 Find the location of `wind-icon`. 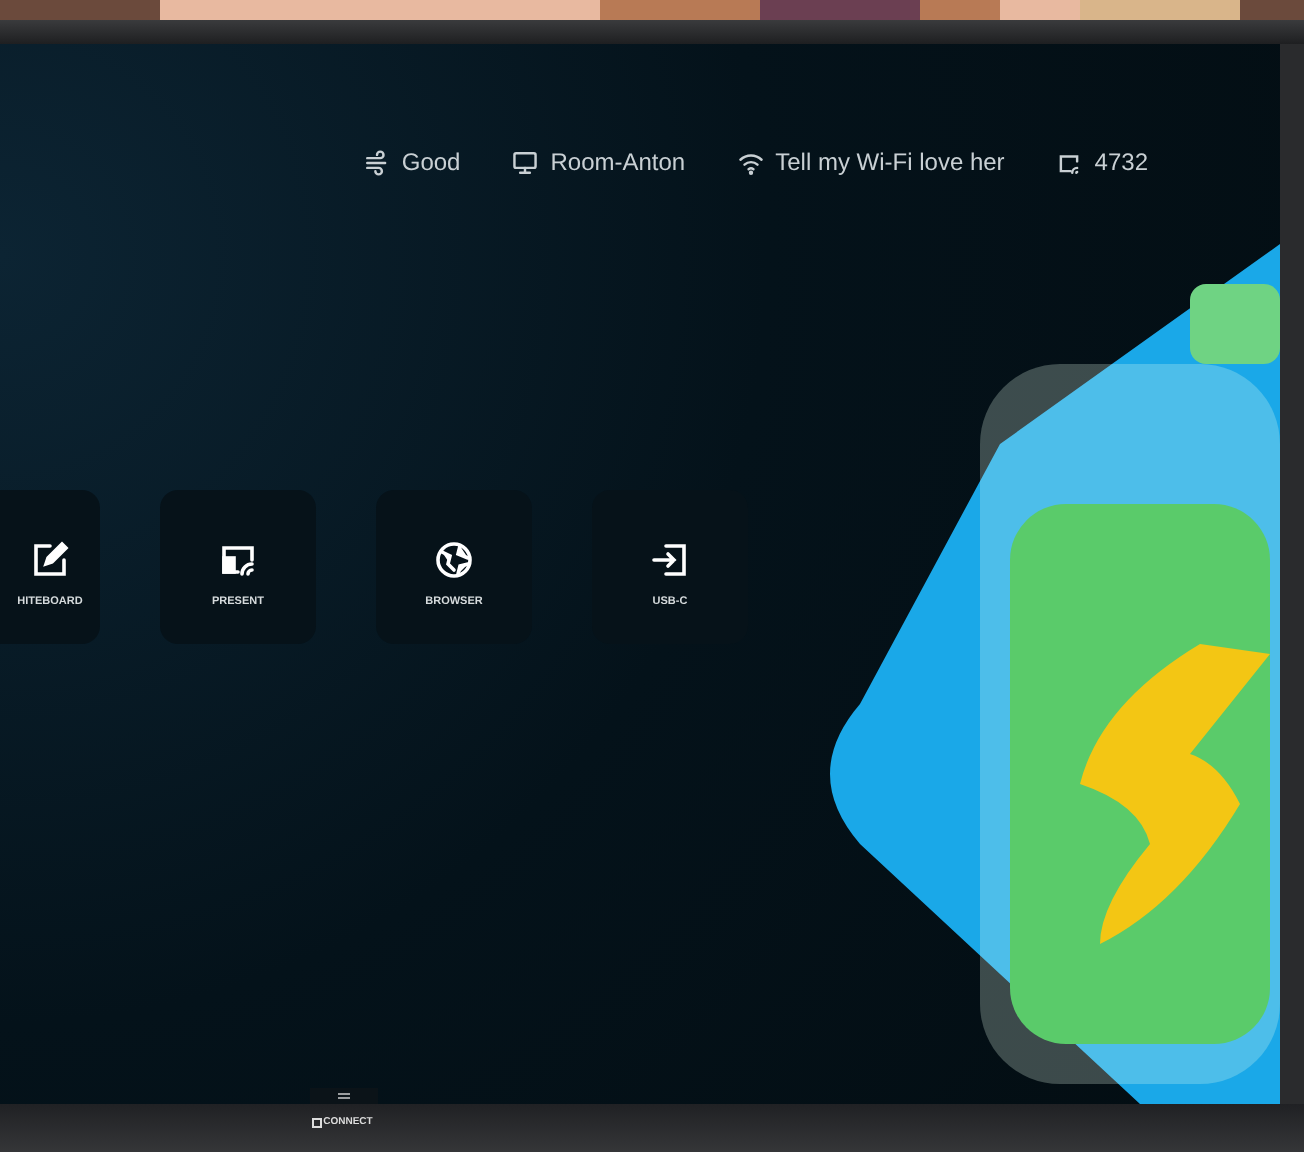

wind-icon is located at coordinates (376, 162).